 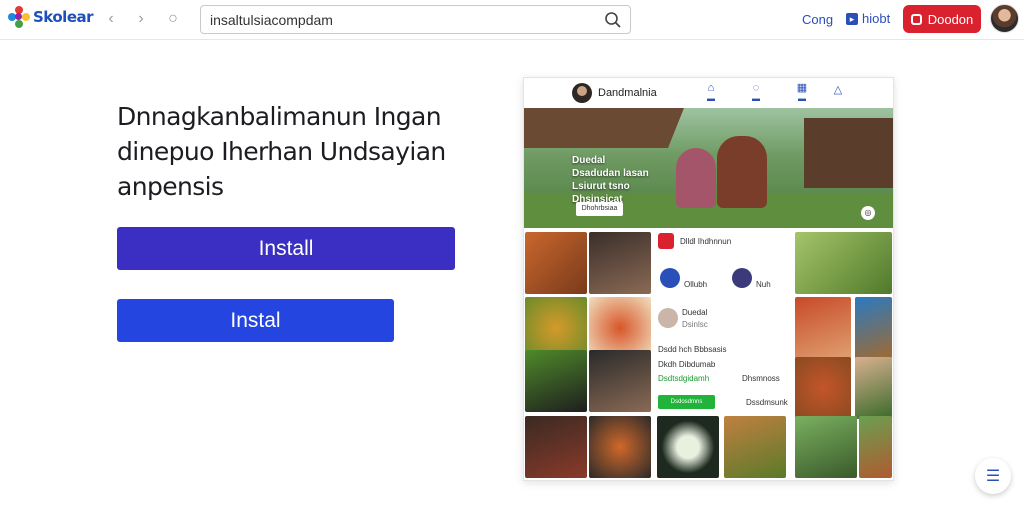 I want to click on card-logo-icon, so click(x=666, y=241).